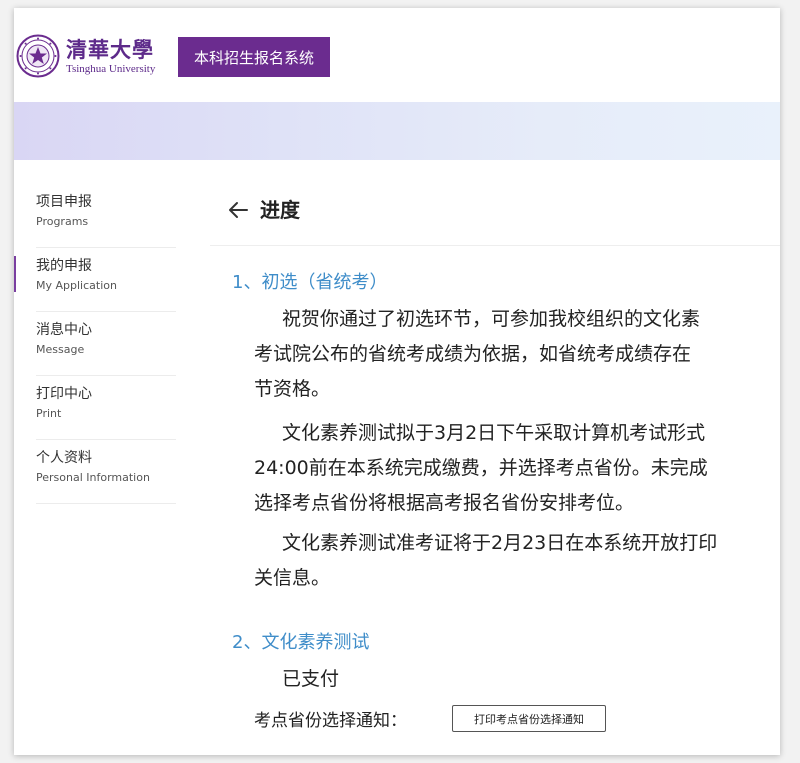 The width and height of the screenshot is (800, 763). Describe the element at coordinates (106, 408) in the screenshot. I see `sidebar-item-print: 打印中心 Print` at that location.